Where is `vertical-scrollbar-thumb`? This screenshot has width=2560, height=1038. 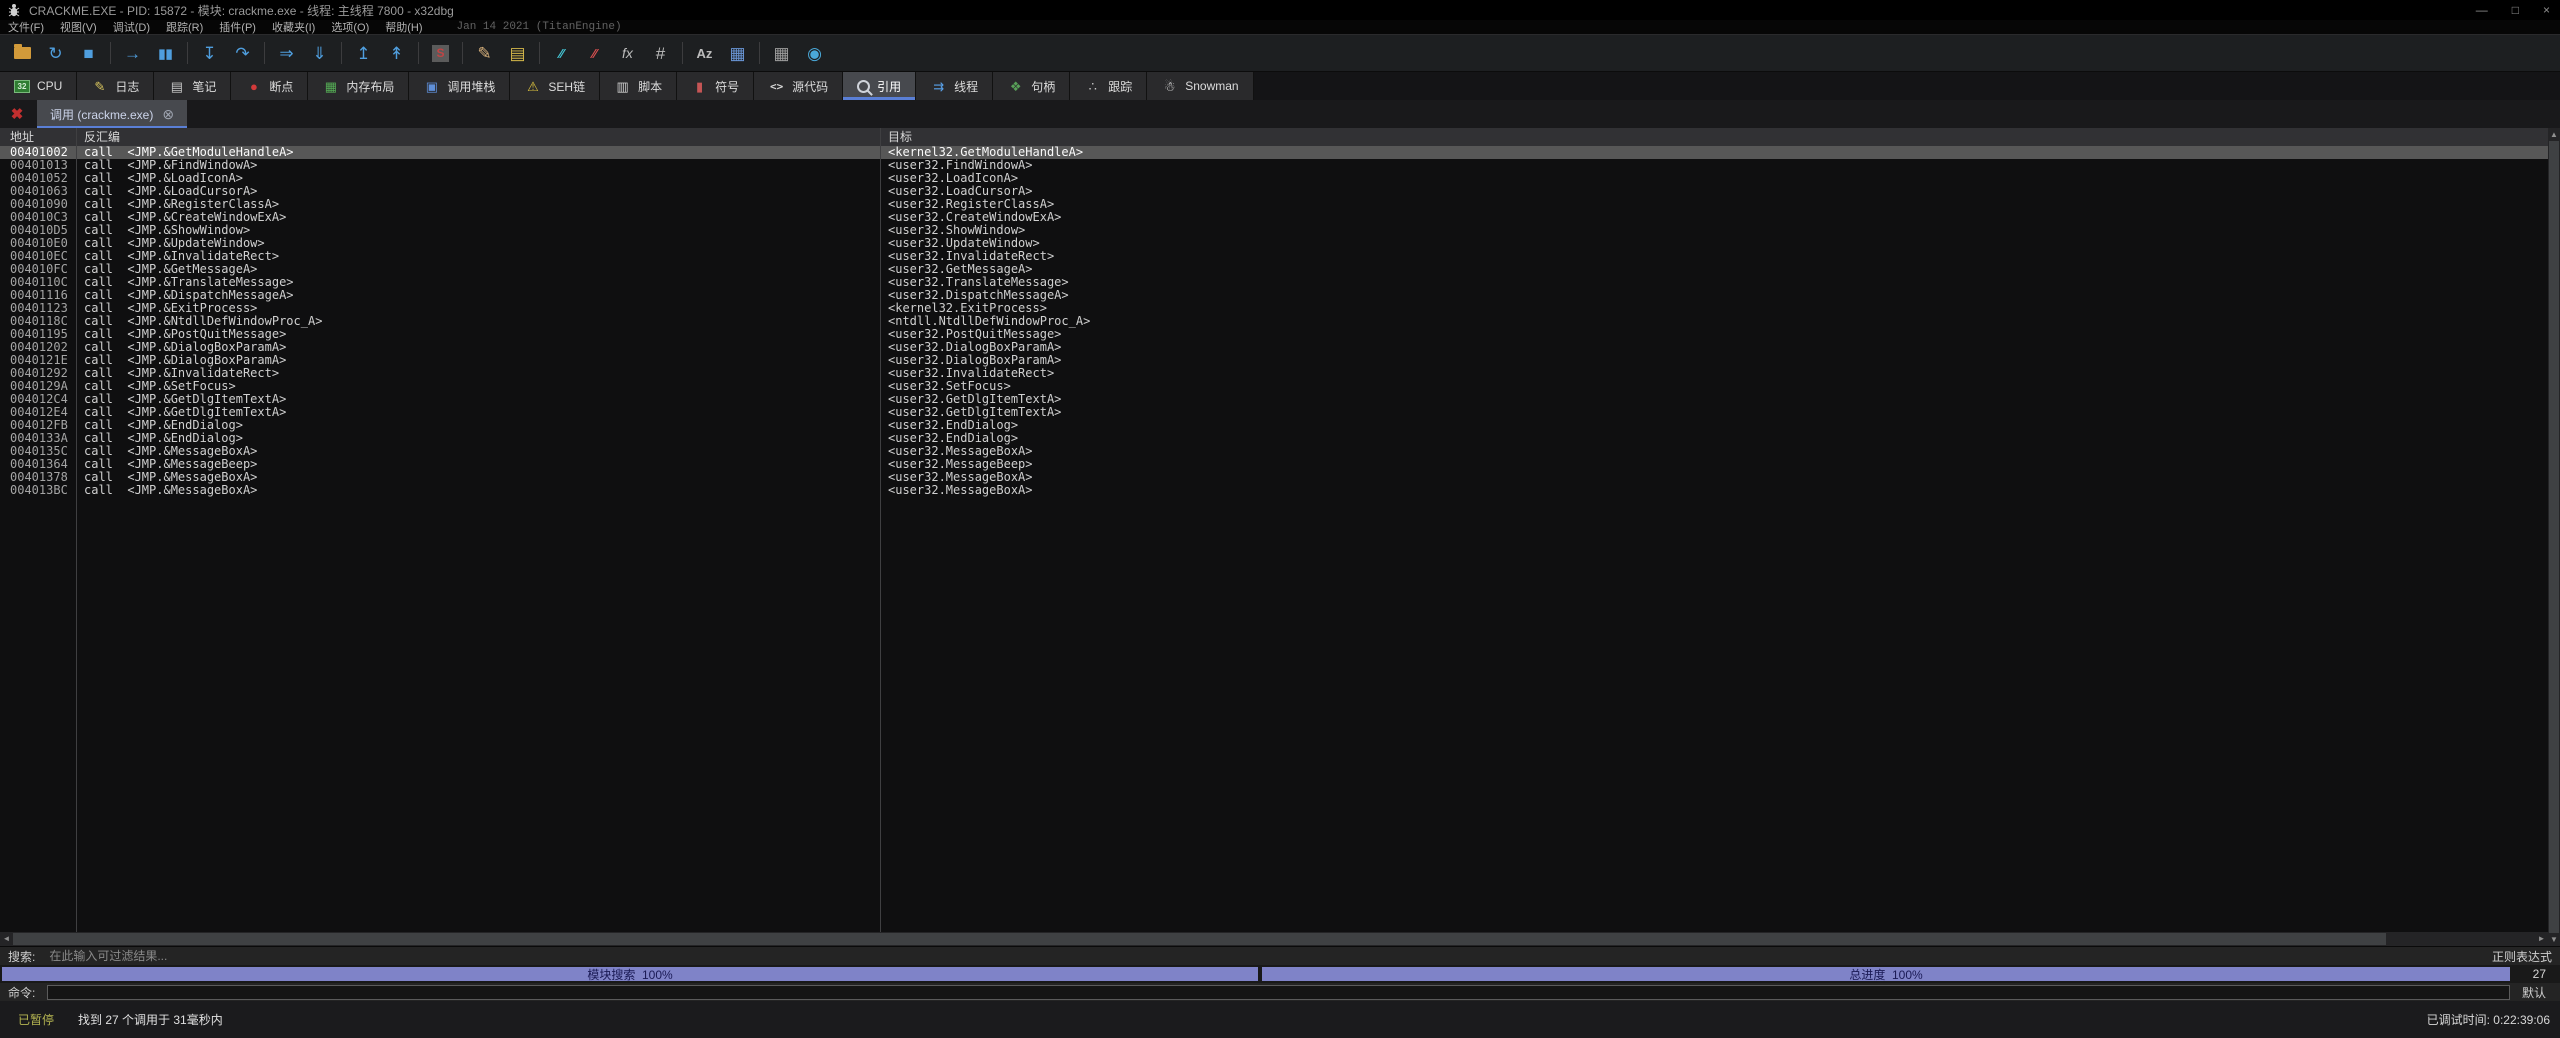
vertical-scrollbar-thumb is located at coordinates (2554, 537).